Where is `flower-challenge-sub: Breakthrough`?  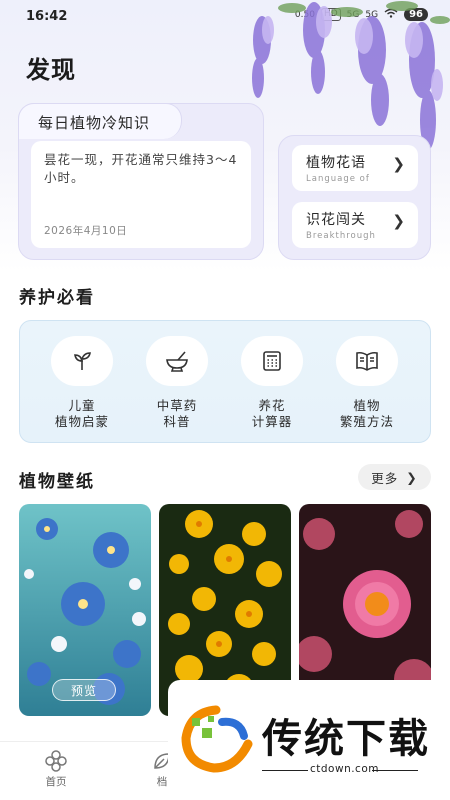 flower-challenge-sub: Breakthrough is located at coordinates (341, 236).